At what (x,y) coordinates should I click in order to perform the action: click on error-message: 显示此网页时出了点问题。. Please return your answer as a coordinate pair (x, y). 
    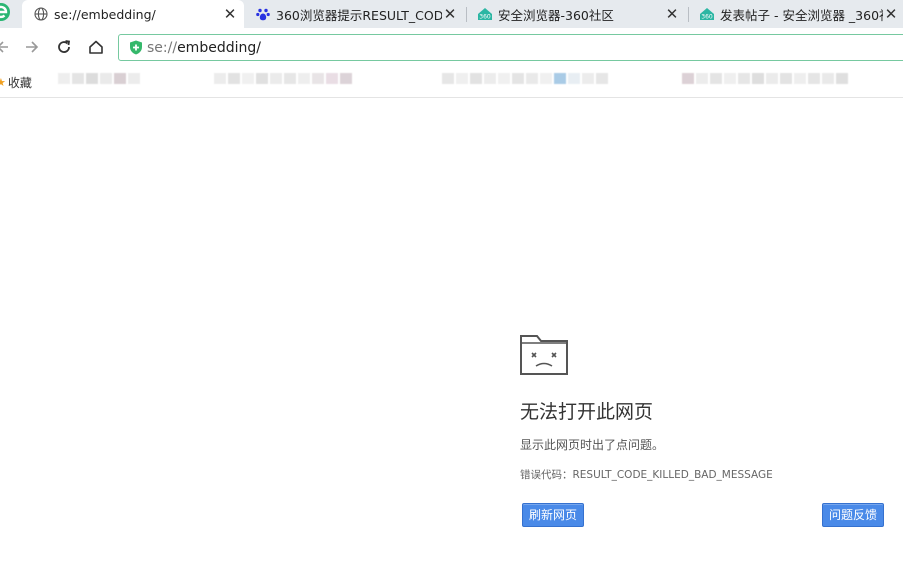
    Looking at the image, I should click on (592, 445).